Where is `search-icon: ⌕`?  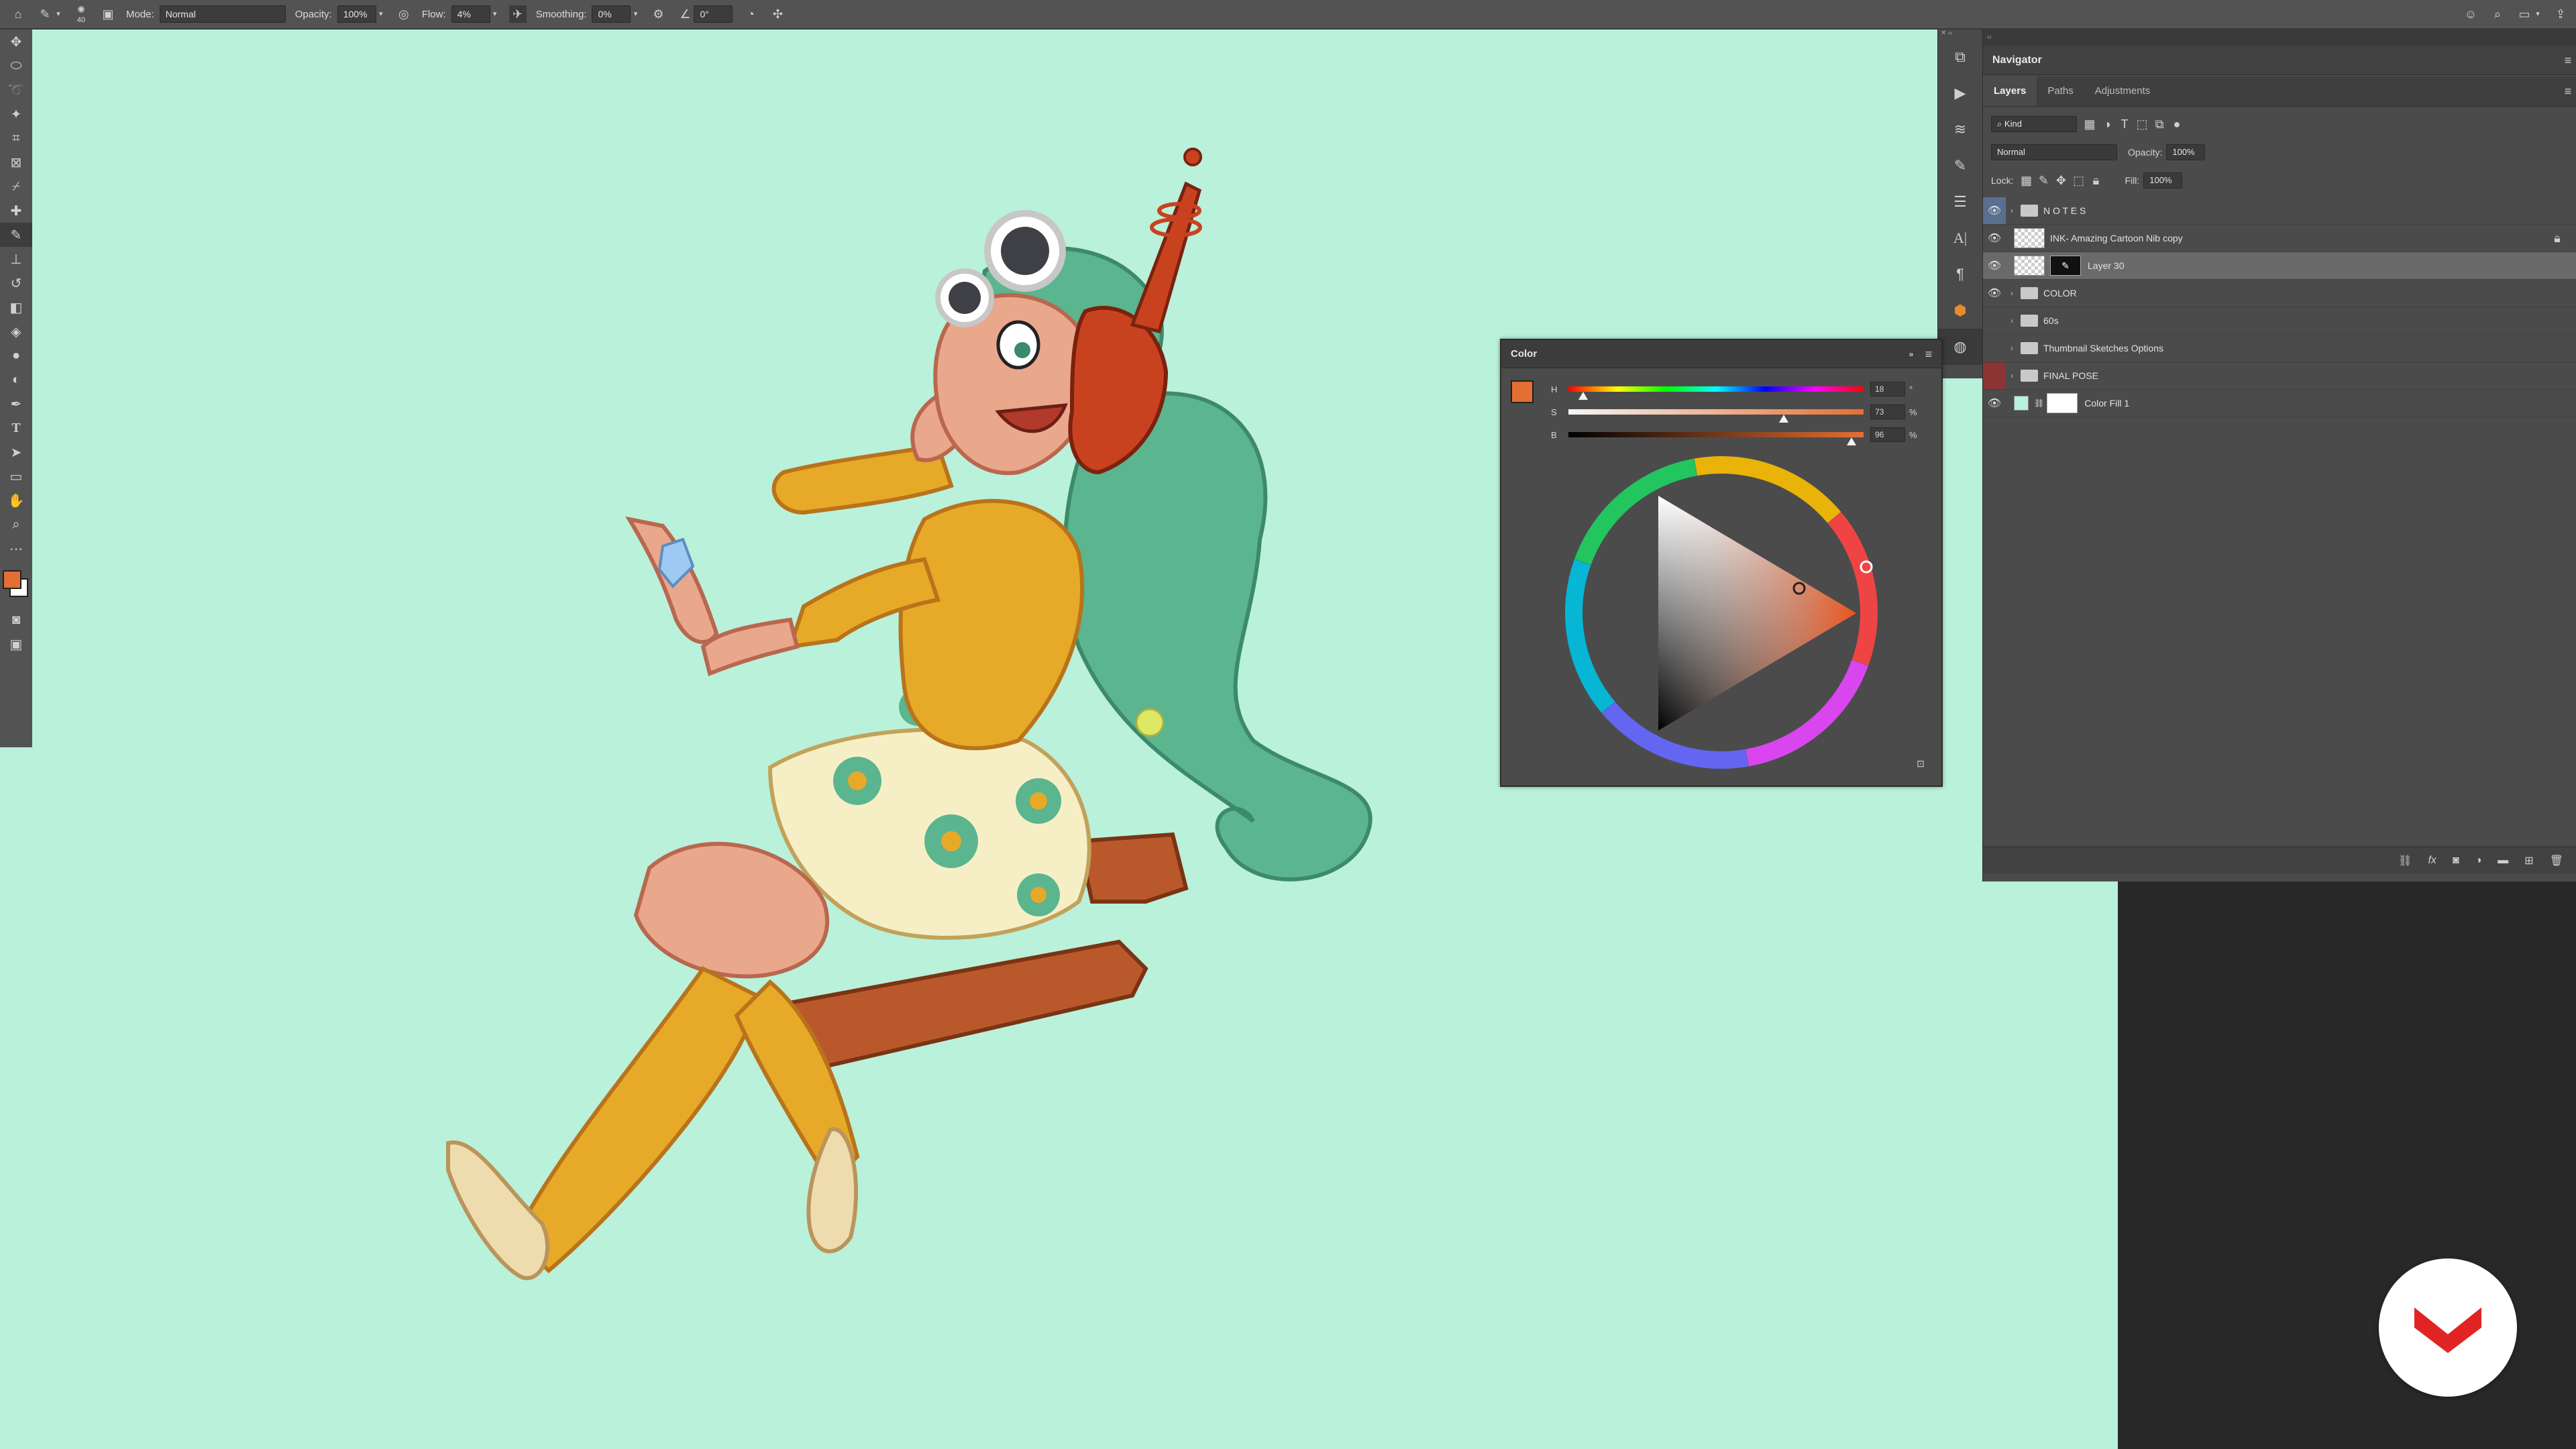
search-icon: ⌕ is located at coordinates (2497, 14).